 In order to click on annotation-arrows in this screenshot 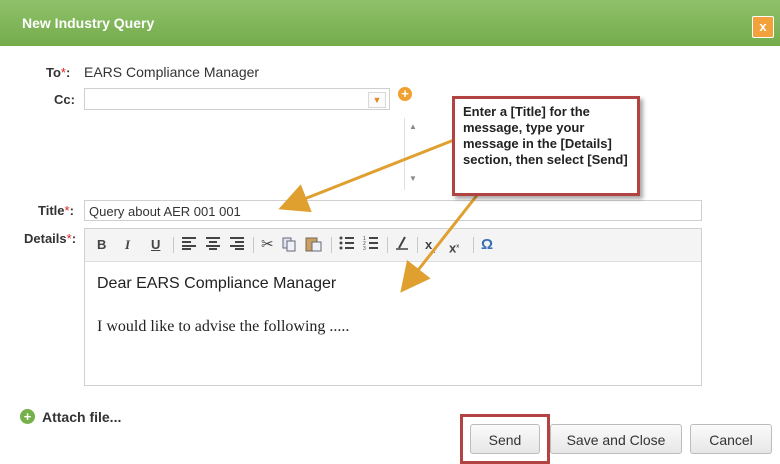, I will do `click(379, 215)`.